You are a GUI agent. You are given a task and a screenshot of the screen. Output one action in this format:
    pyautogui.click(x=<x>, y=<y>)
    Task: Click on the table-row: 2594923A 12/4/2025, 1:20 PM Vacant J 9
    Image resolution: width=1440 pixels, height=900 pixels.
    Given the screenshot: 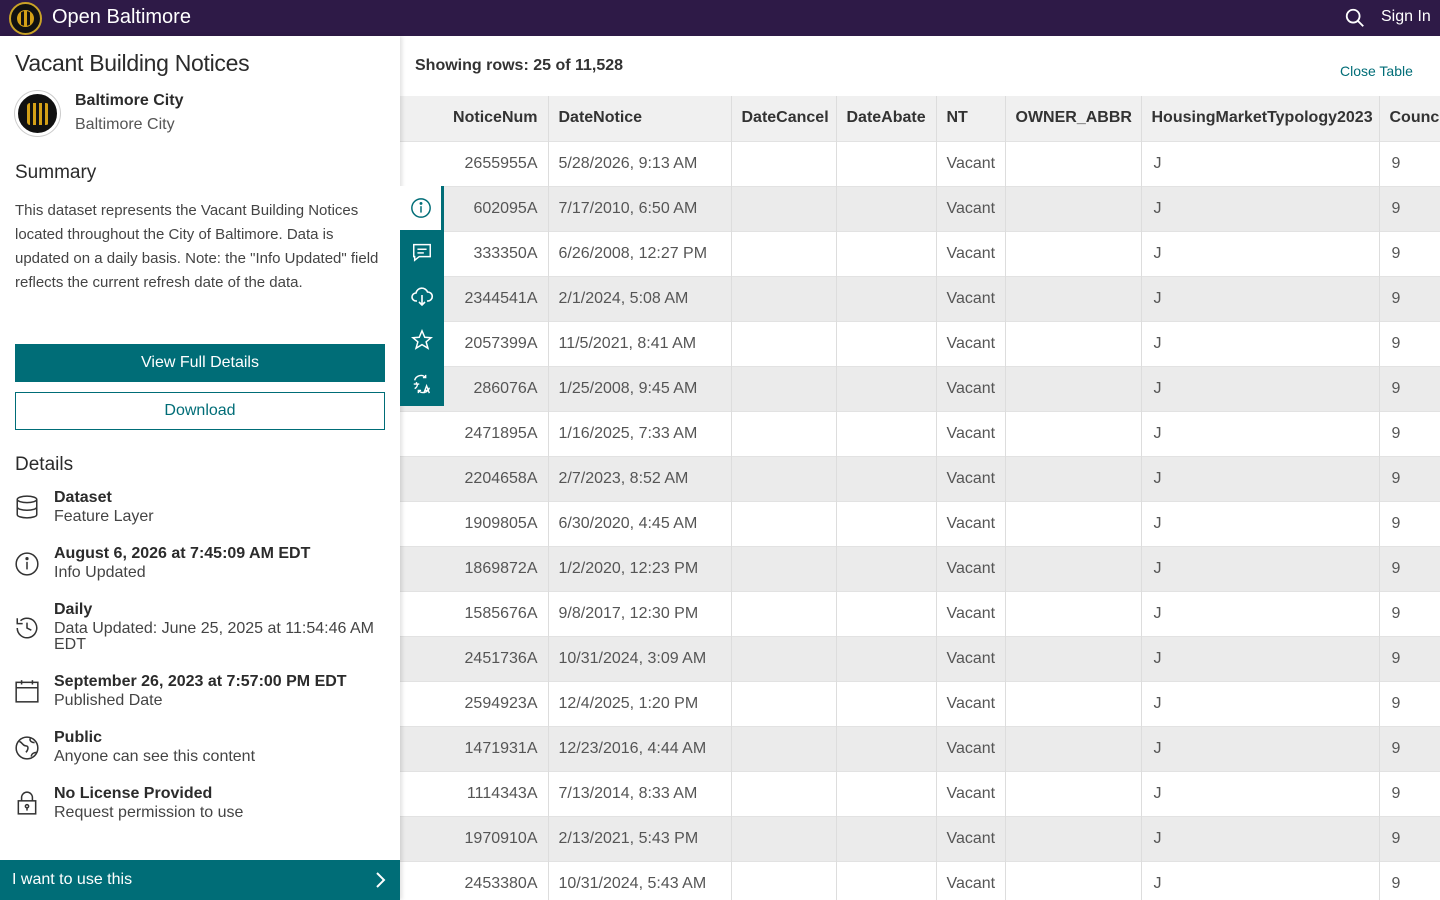 What is the action you would take?
    pyautogui.click(x=920, y=703)
    